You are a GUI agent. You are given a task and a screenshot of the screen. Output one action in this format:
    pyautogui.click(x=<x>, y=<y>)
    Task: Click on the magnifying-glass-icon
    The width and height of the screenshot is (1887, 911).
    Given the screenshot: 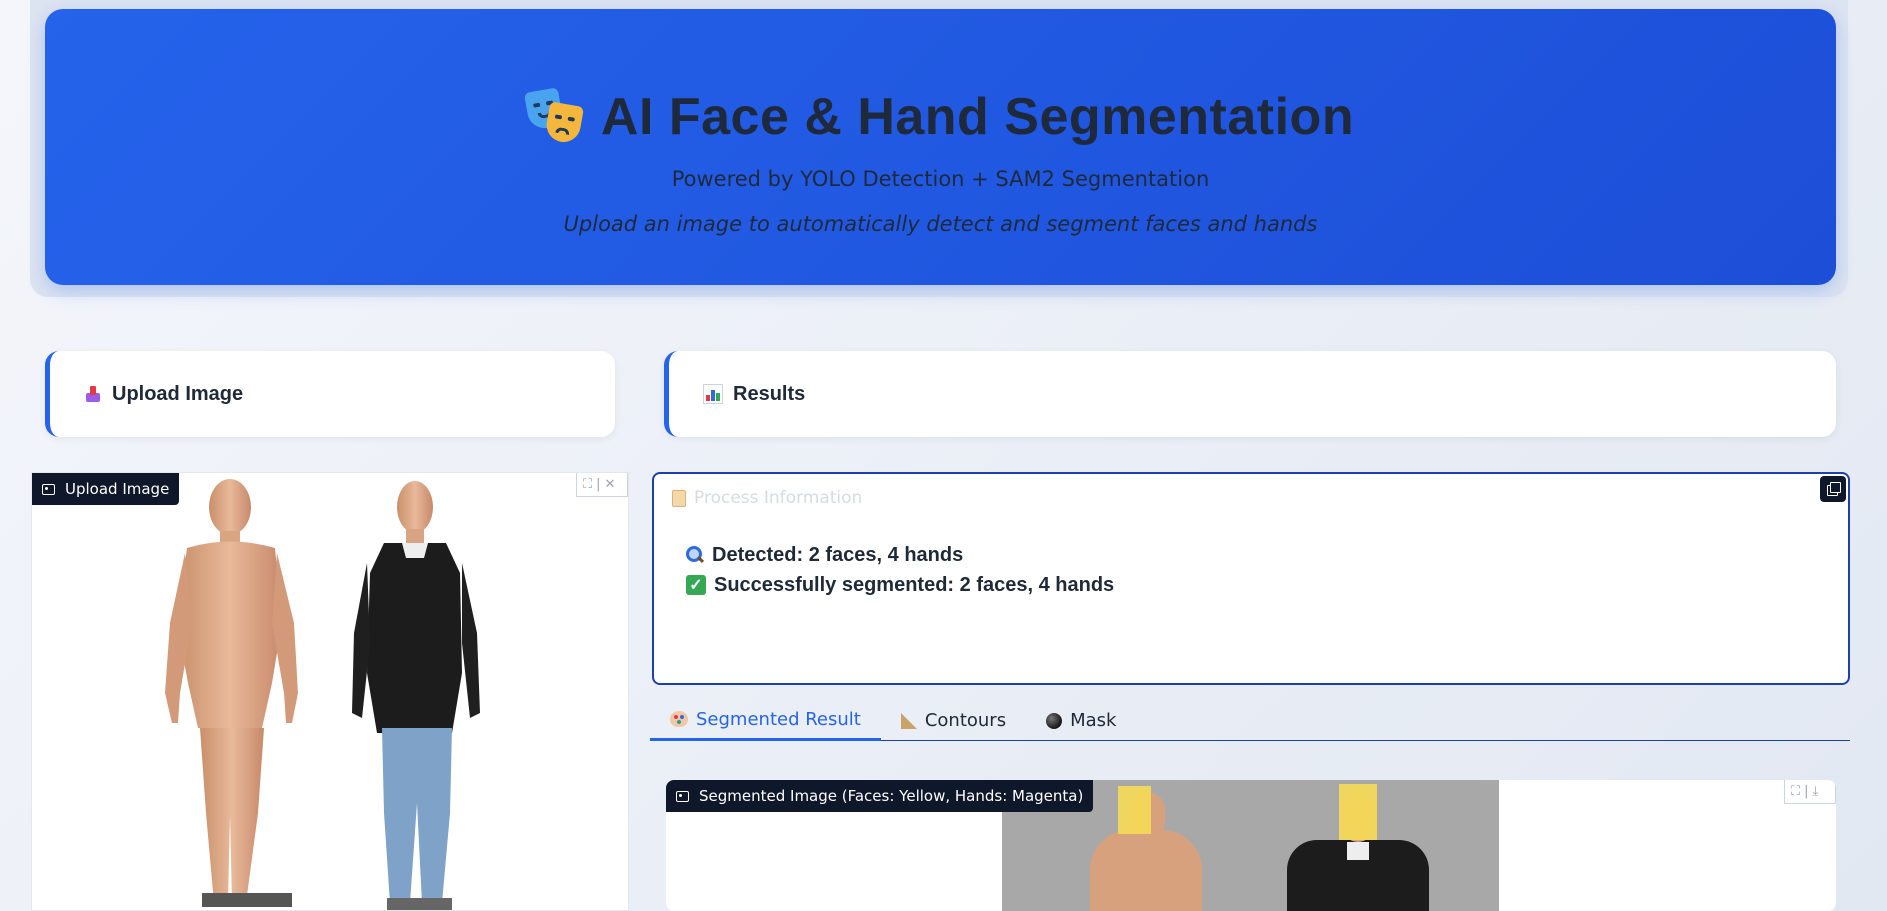 What is the action you would take?
    pyautogui.click(x=695, y=555)
    